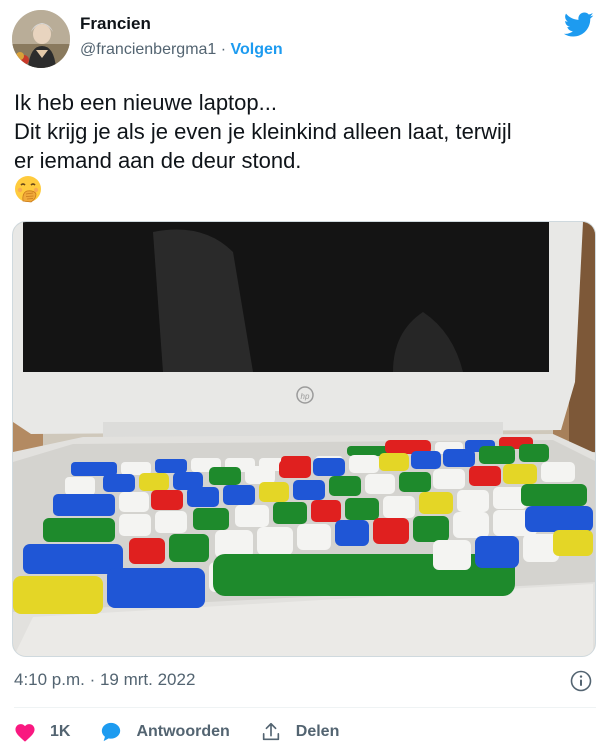 The width and height of the screenshot is (610, 755). Describe the element at coordinates (42, 732) in the screenshot. I see `like-button: 1K` at that location.